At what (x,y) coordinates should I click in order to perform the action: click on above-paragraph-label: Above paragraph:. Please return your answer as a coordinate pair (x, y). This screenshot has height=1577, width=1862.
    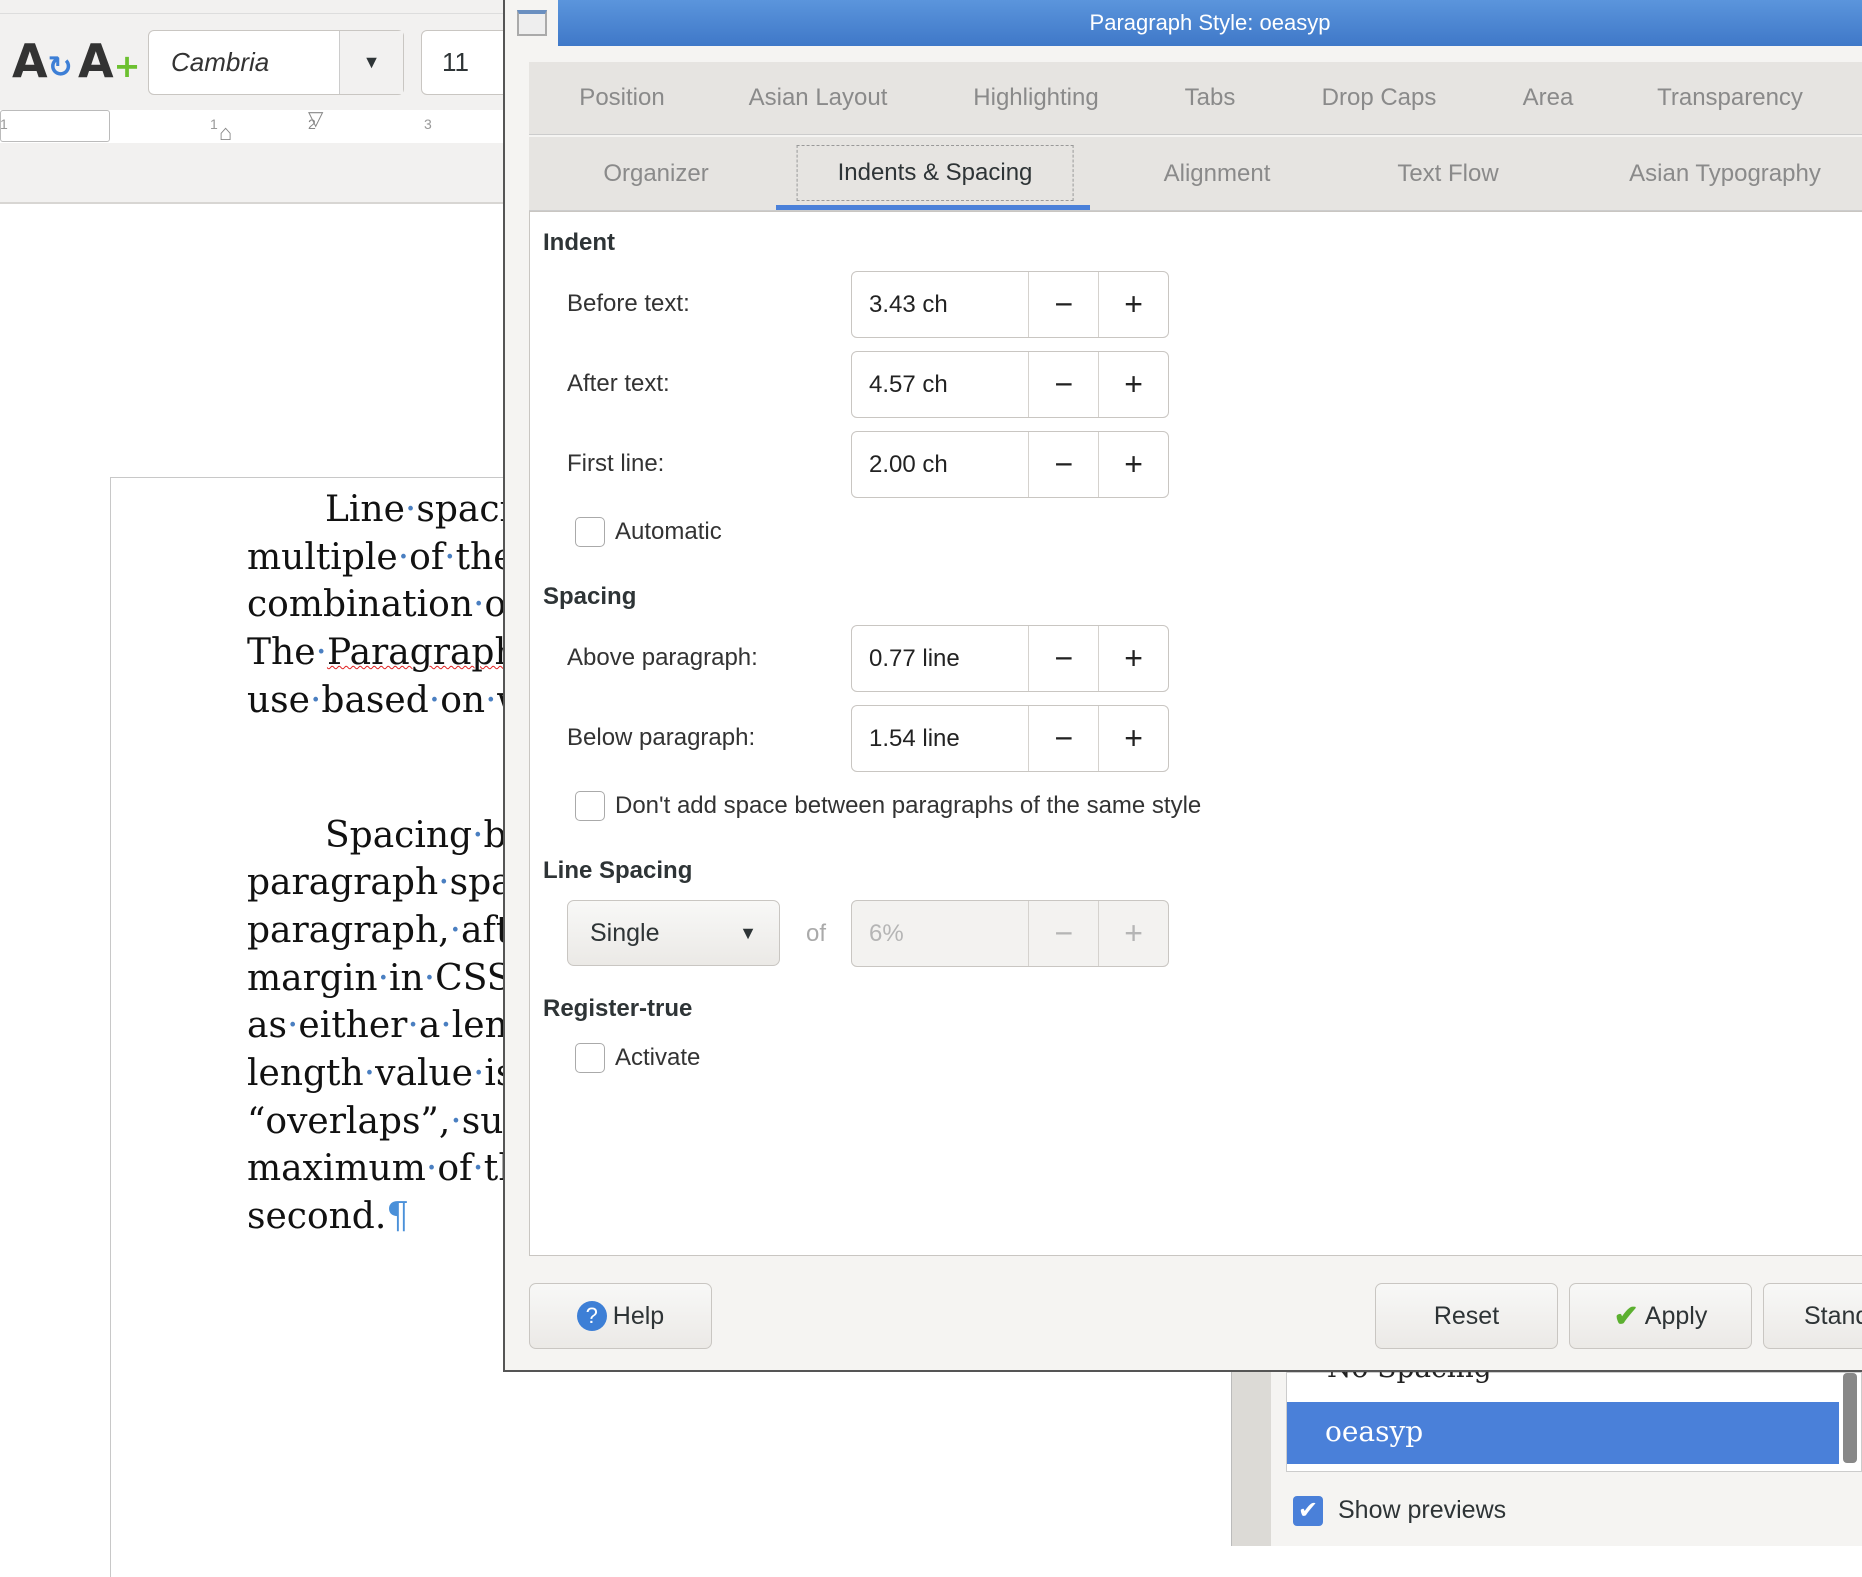
    Looking at the image, I should click on (662, 657).